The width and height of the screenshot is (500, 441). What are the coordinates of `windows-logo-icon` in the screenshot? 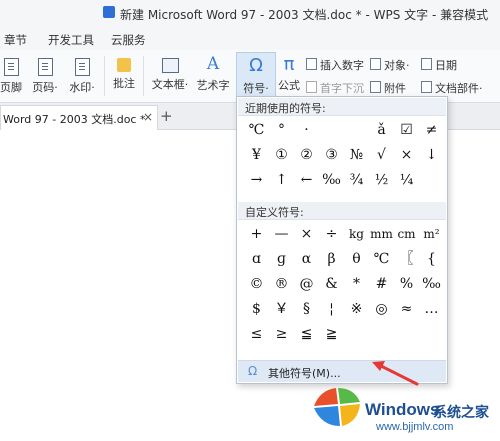 It's located at (337, 407).